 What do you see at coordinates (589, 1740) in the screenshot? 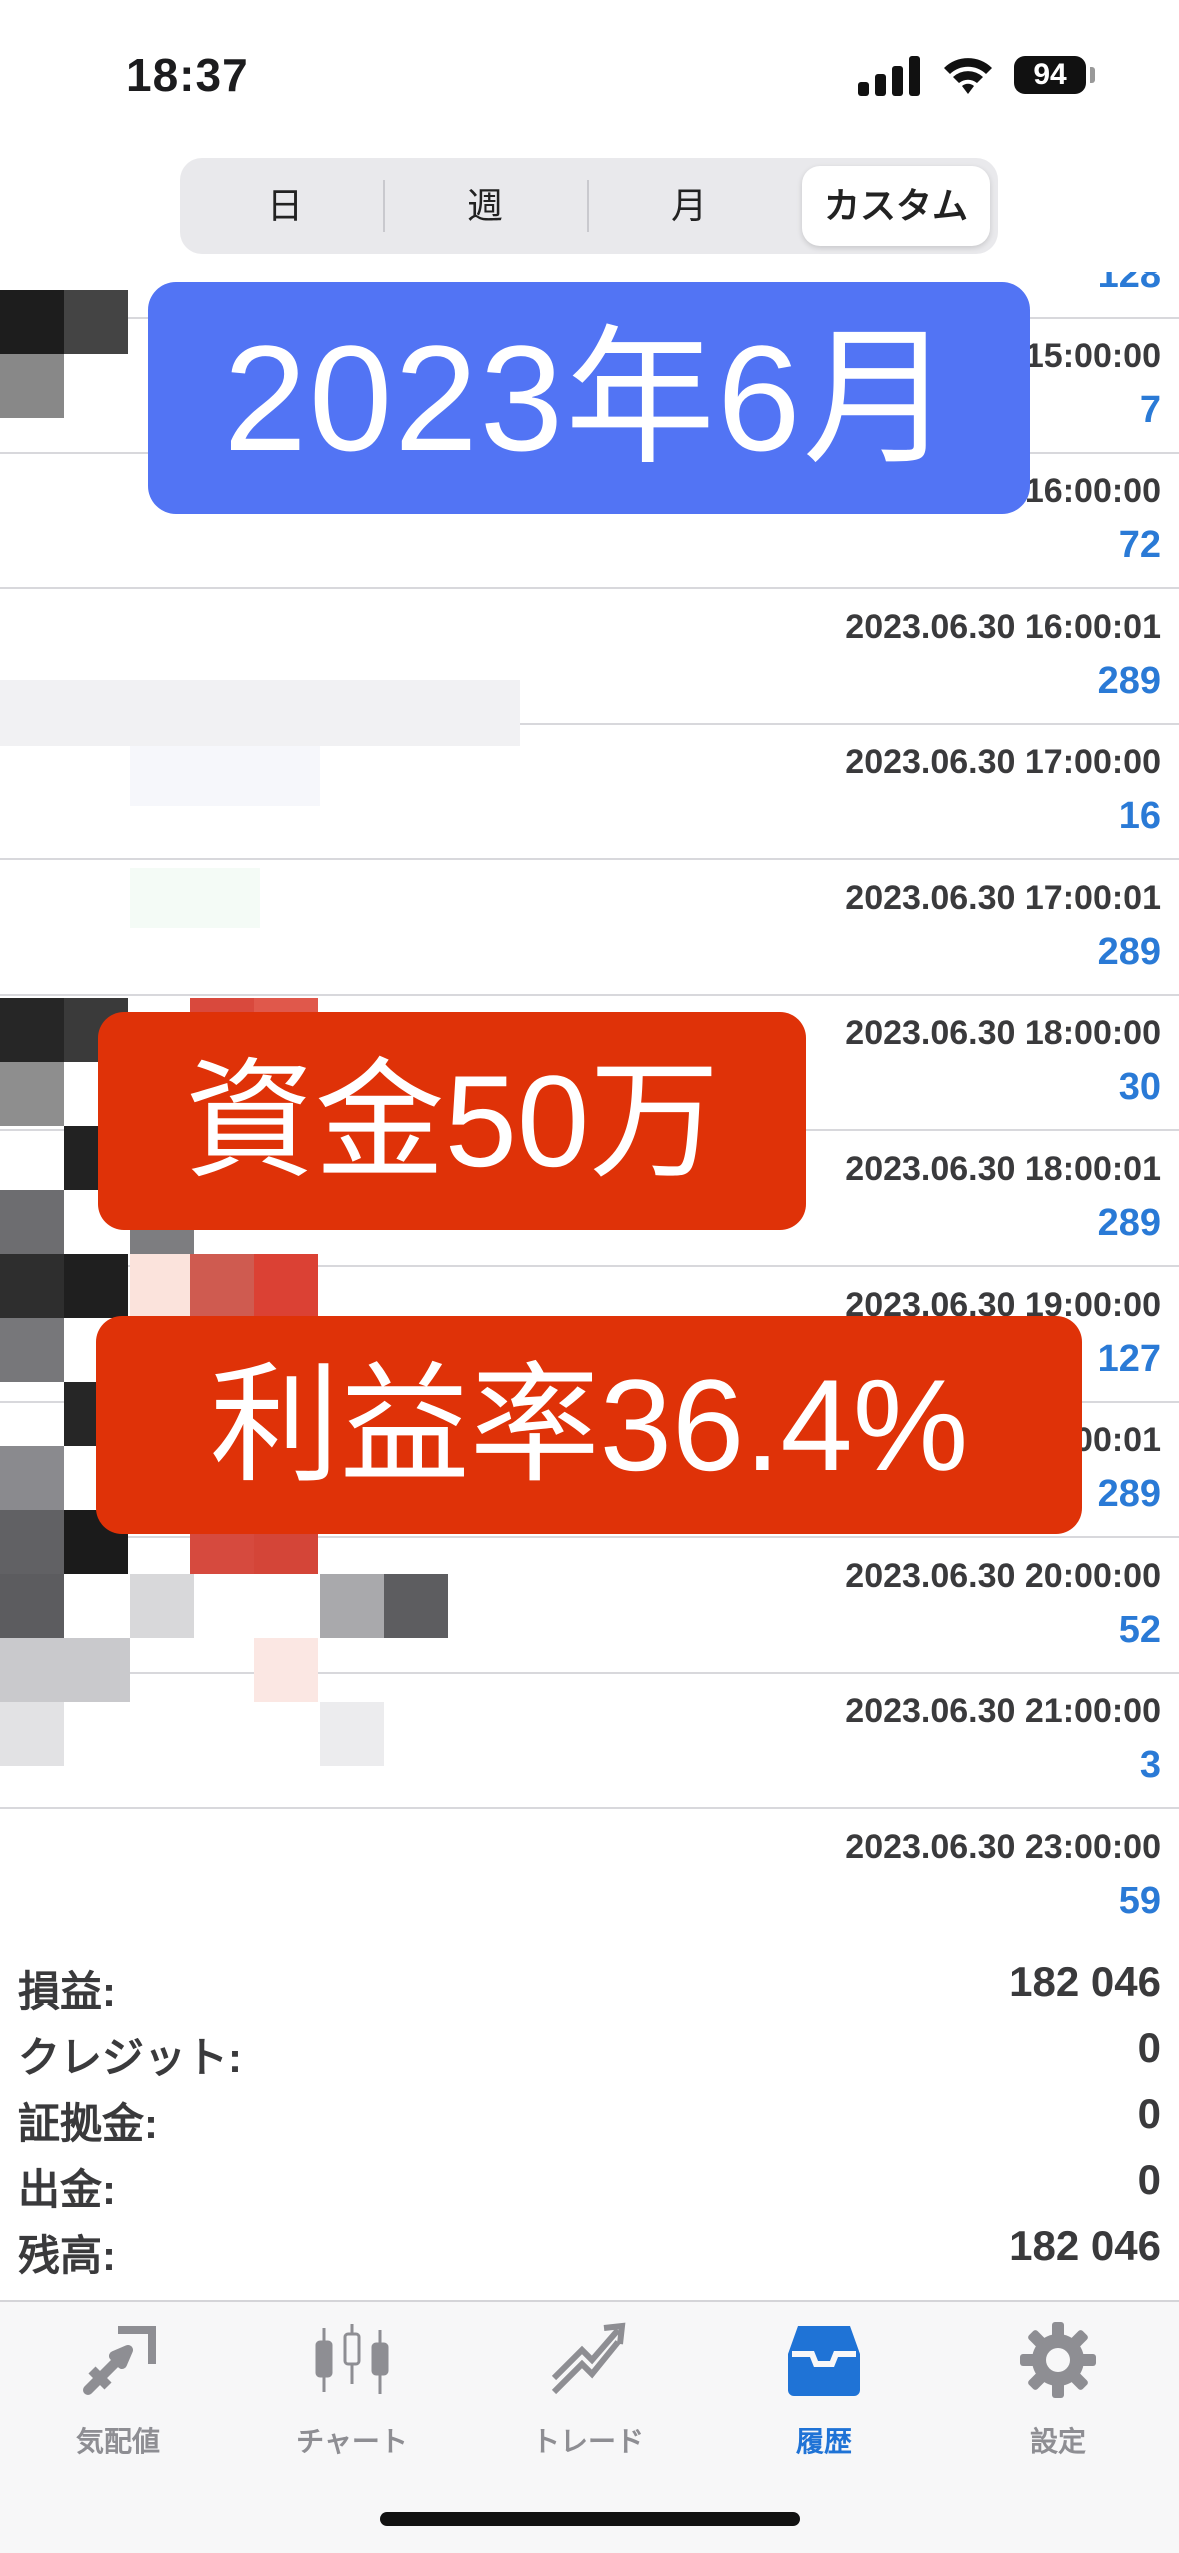
I see `list-item: 2023.06.30 21:00:00 3` at bounding box center [589, 1740].